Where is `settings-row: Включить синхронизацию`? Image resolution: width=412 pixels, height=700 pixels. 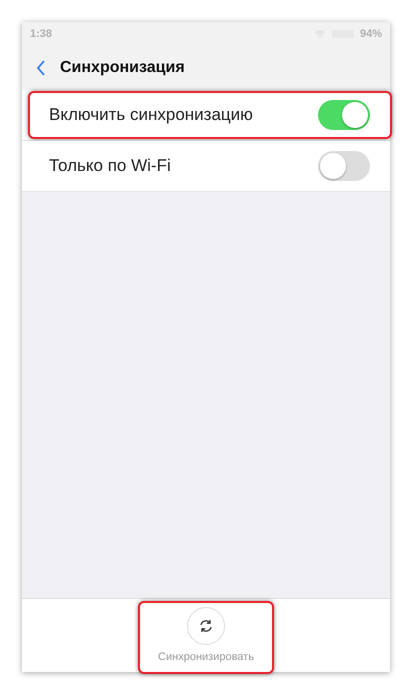
settings-row: Включить синхронизацию is located at coordinates (206, 115).